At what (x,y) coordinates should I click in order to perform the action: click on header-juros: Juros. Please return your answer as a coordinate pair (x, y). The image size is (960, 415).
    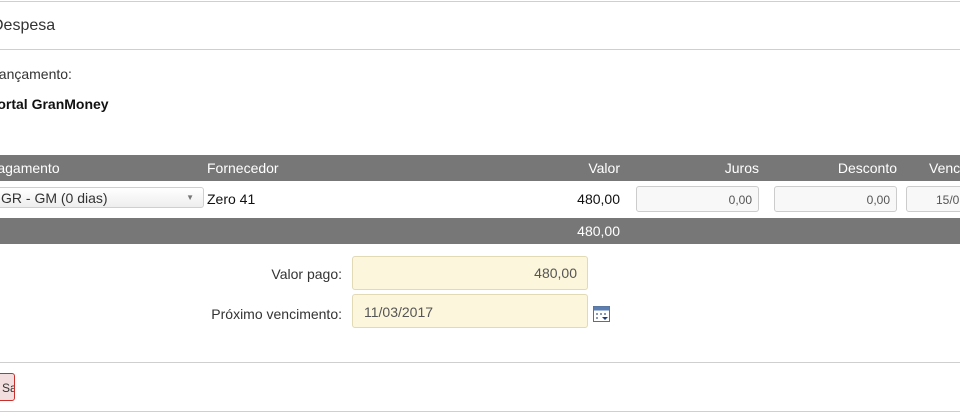
    Looking at the image, I should click on (741, 168).